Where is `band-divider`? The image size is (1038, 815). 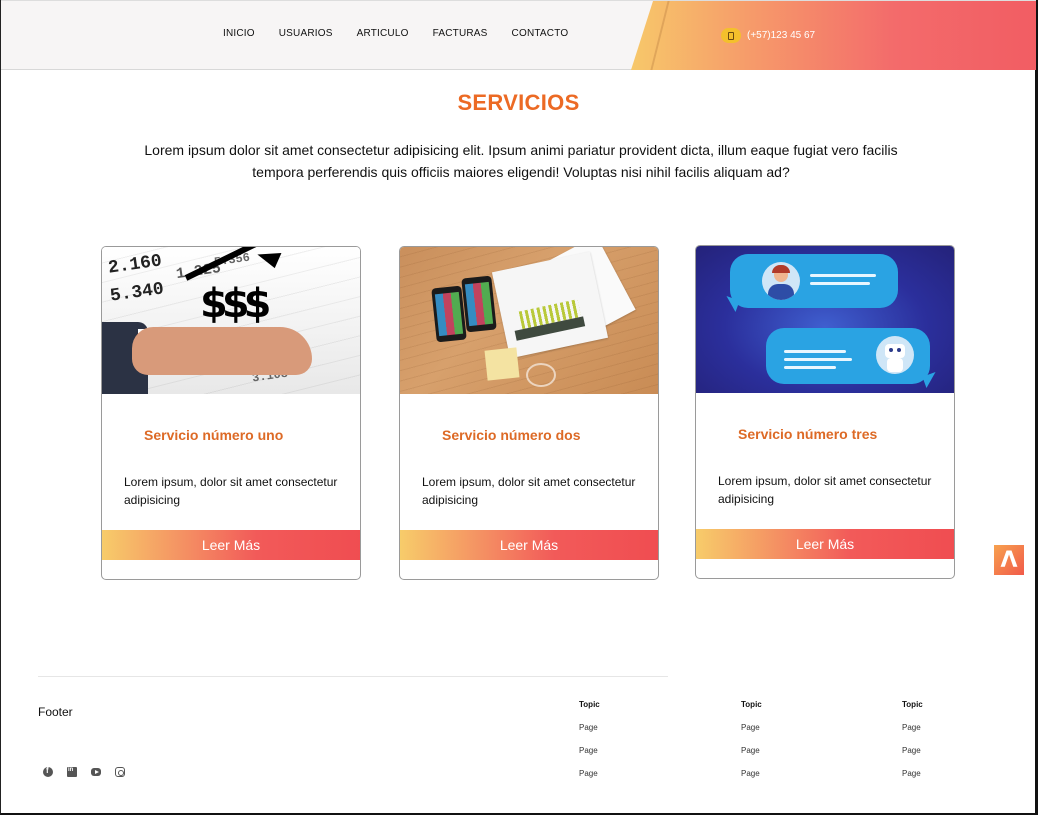
band-divider is located at coordinates (660, 35).